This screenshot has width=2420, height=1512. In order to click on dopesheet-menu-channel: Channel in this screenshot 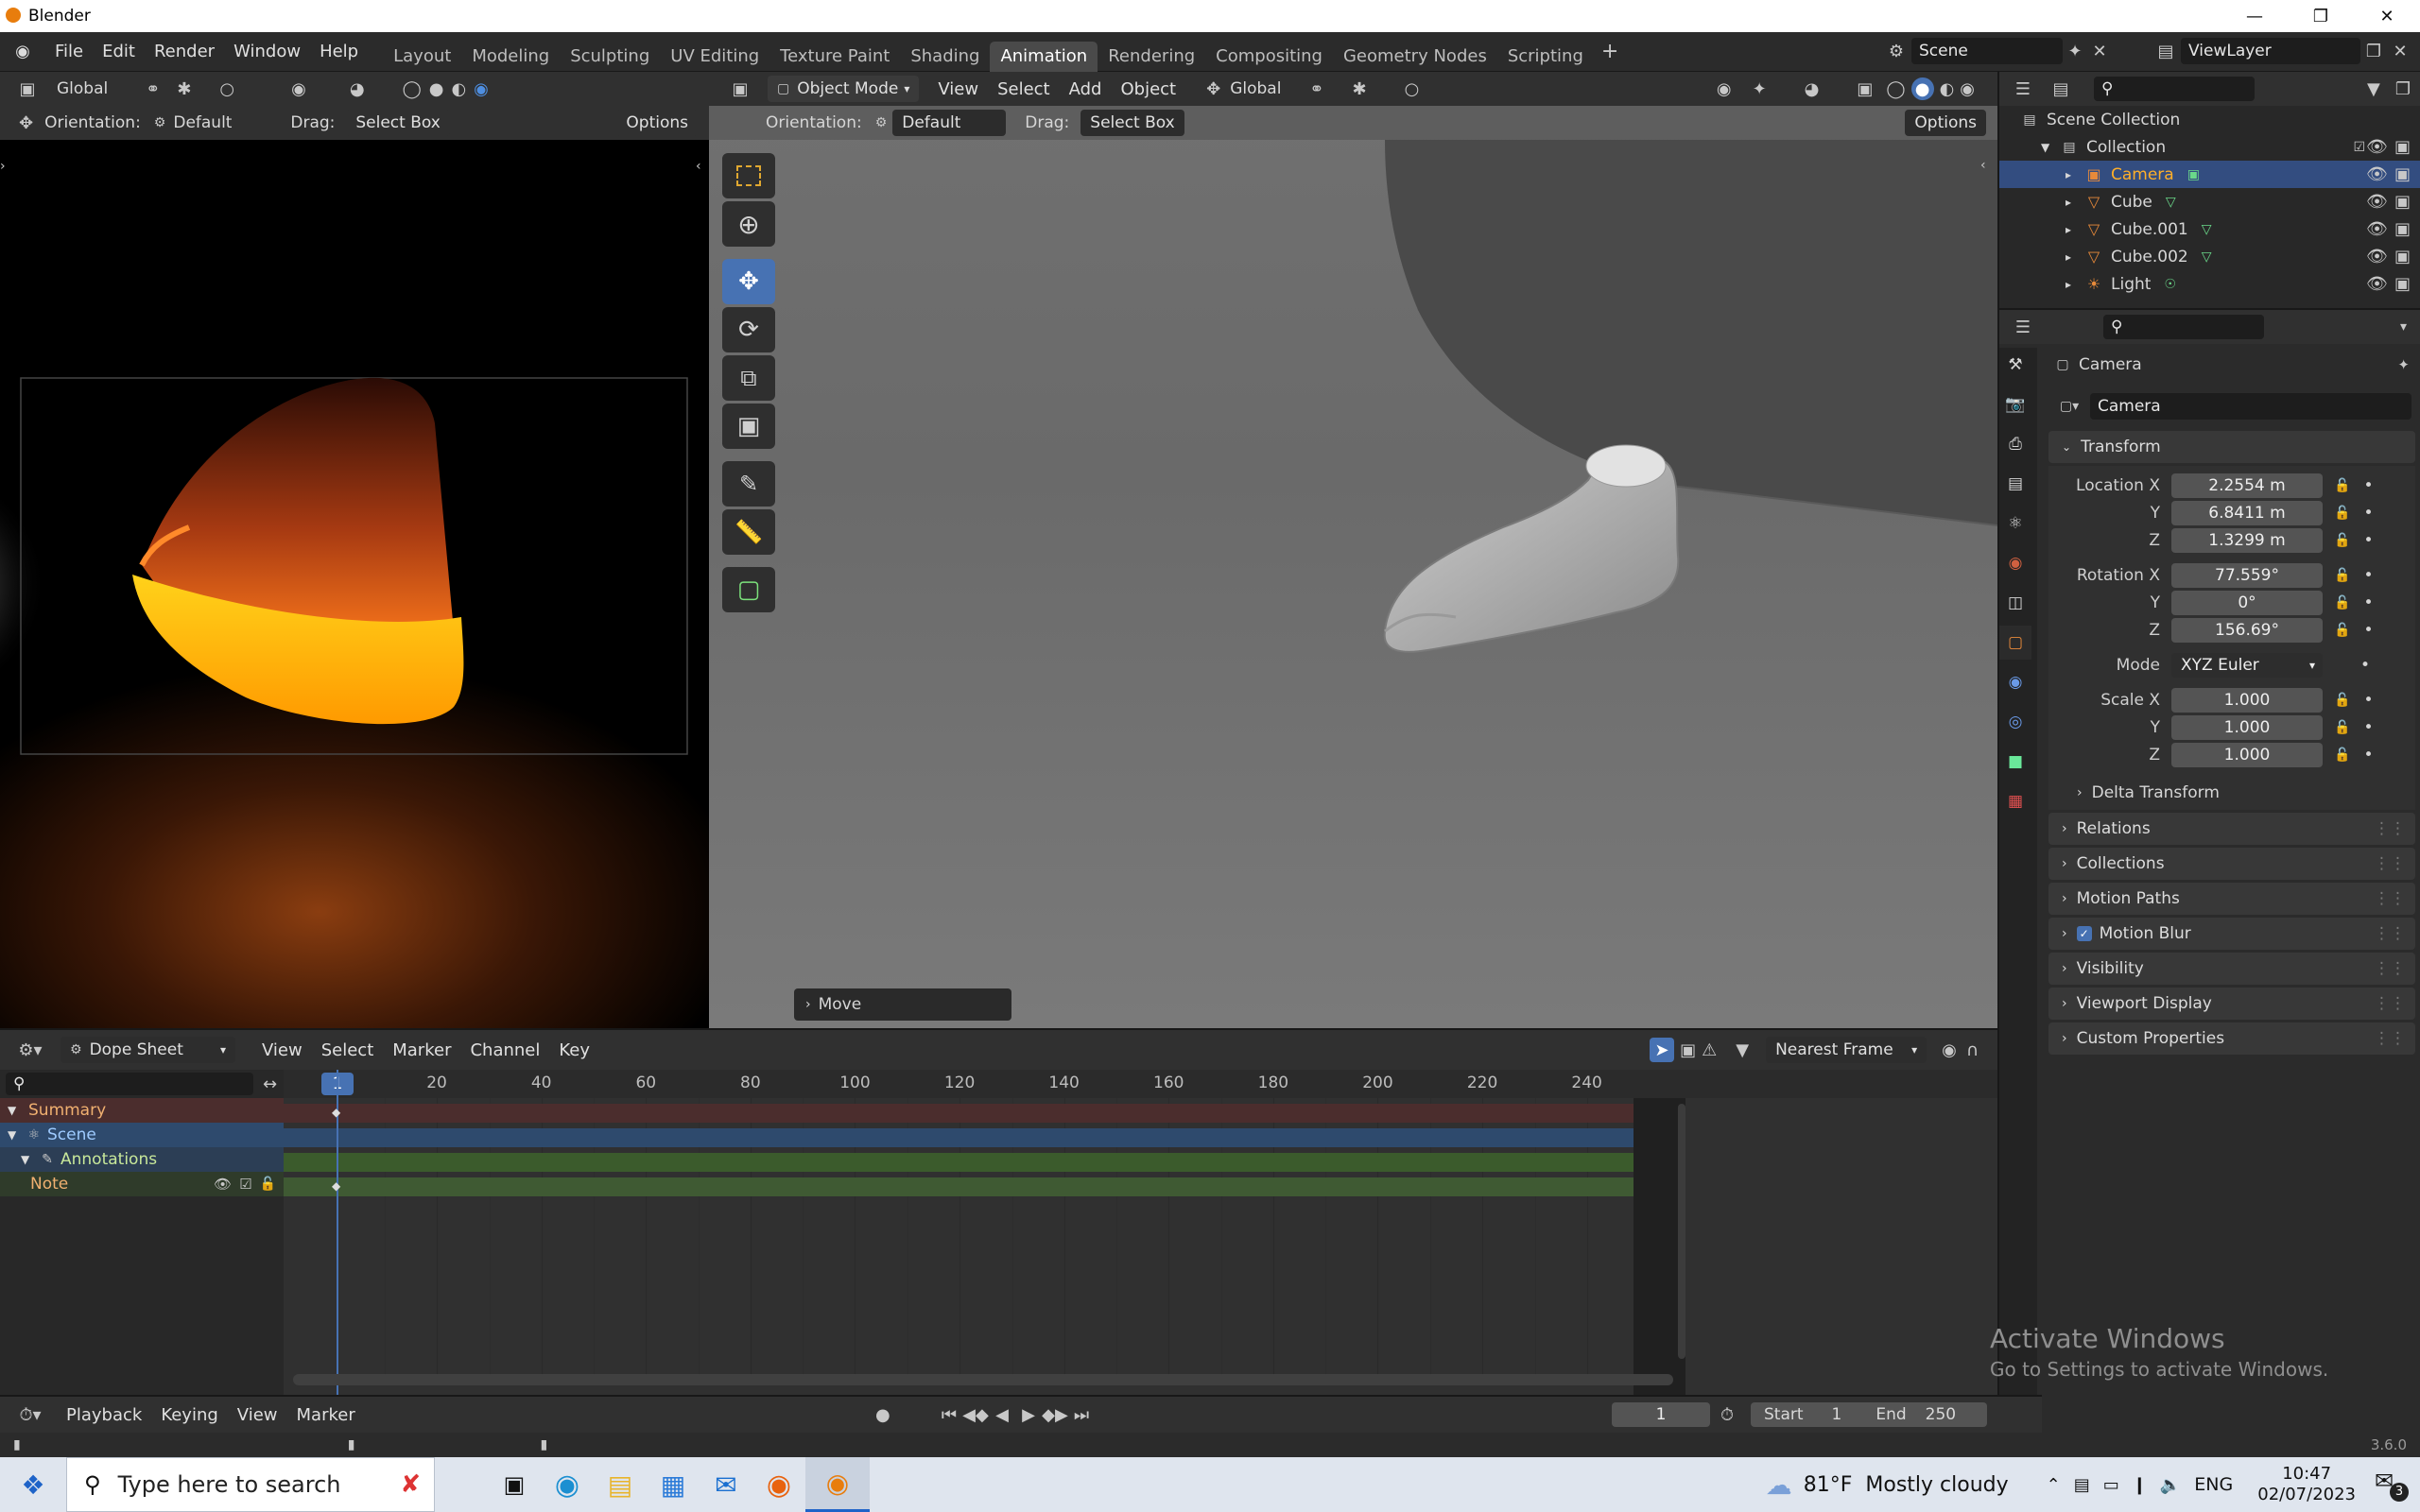, I will do `click(504, 1050)`.